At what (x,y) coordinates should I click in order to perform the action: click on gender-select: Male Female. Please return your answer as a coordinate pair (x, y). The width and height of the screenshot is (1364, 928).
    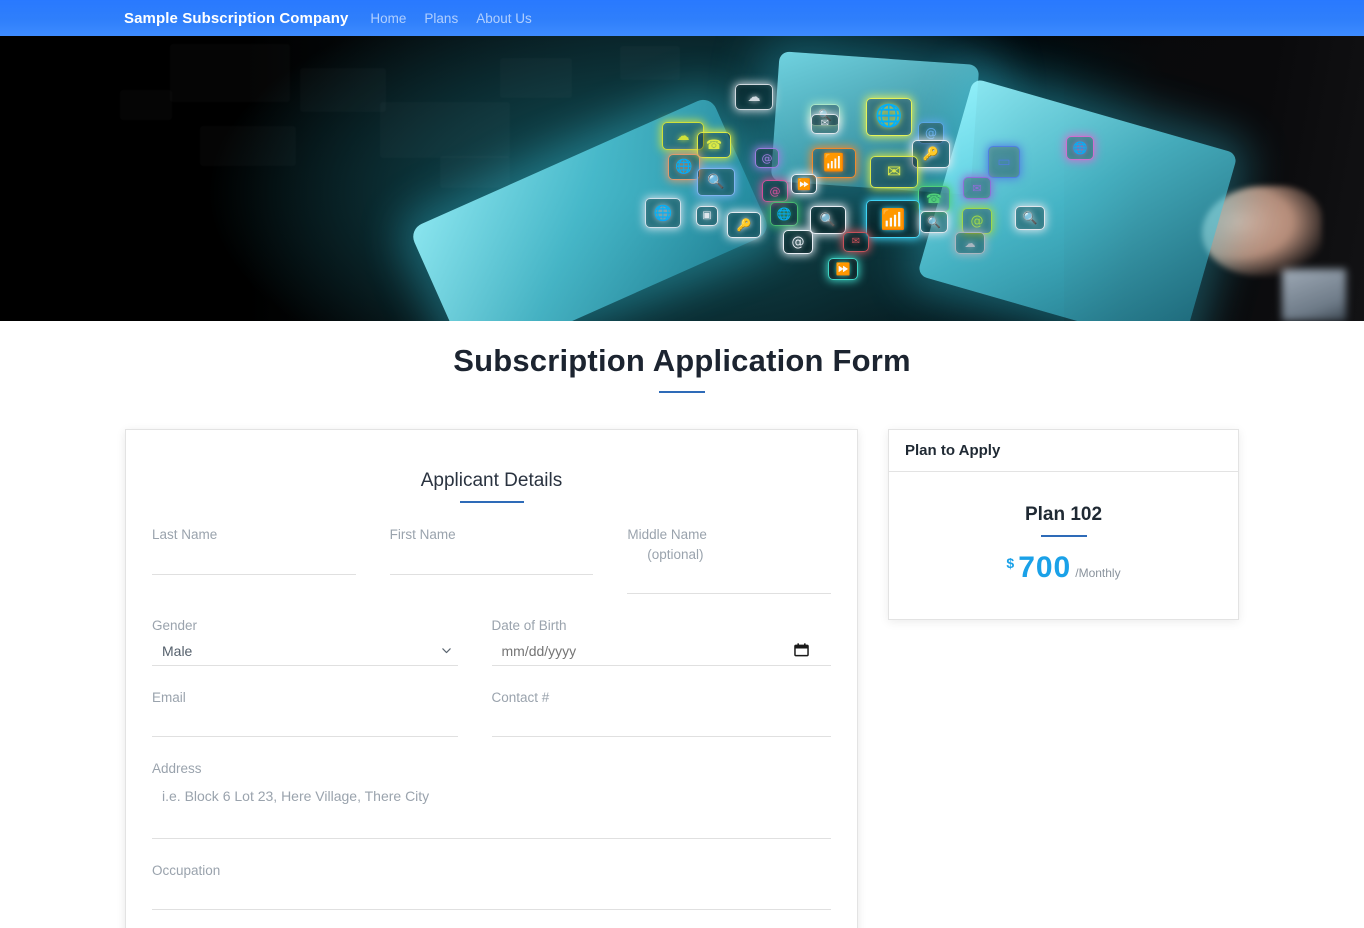
    Looking at the image, I should click on (305, 651).